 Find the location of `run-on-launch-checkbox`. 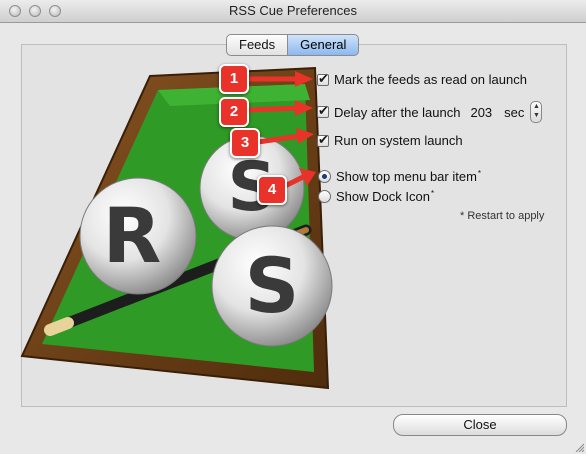

run-on-launch-checkbox is located at coordinates (323, 140).